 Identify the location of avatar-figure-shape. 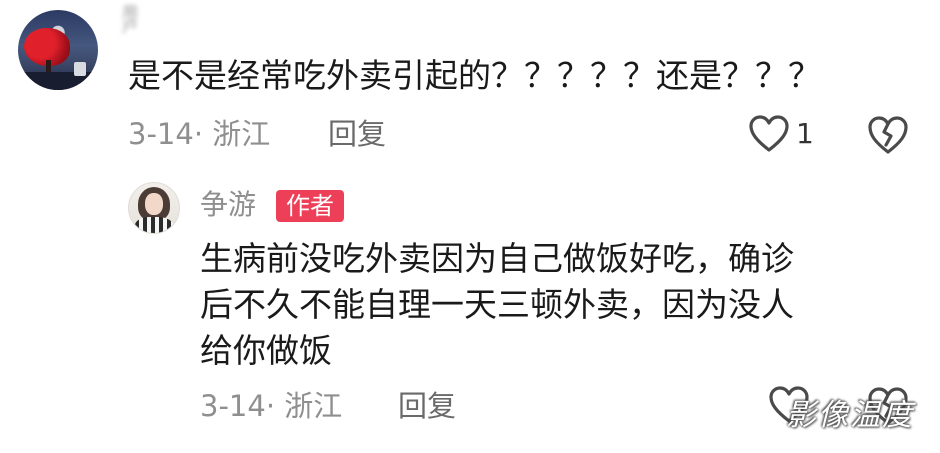
(80, 69).